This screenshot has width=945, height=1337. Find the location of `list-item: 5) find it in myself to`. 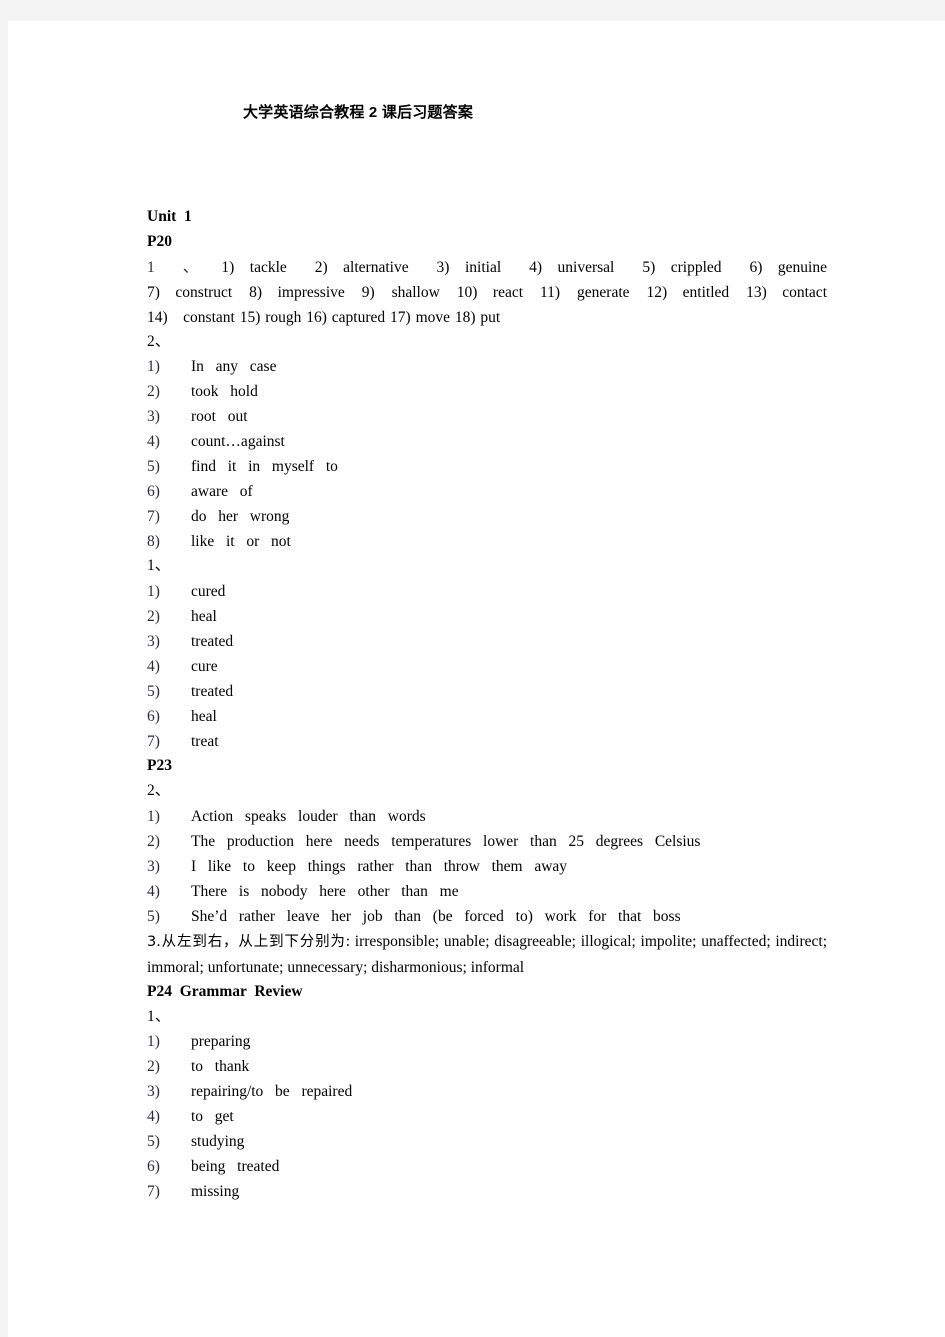

list-item: 5) find it in myself to is located at coordinates (487, 466).